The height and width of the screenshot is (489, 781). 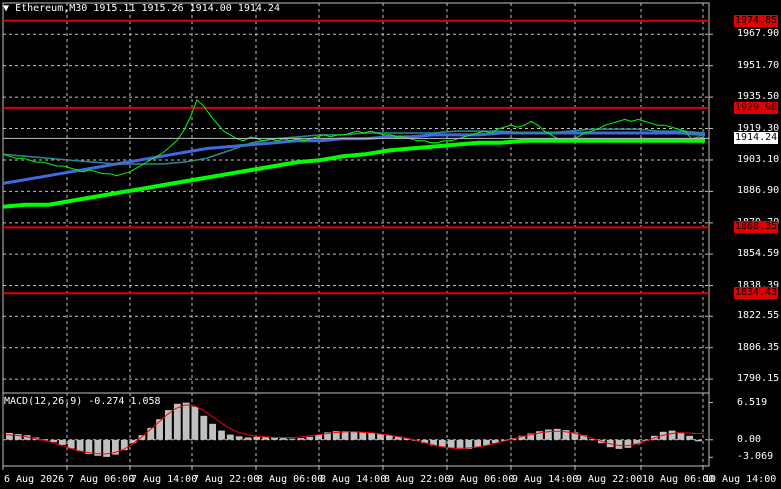 I want to click on time-label: 9 Aug 22:00, so click(x=609, y=479).